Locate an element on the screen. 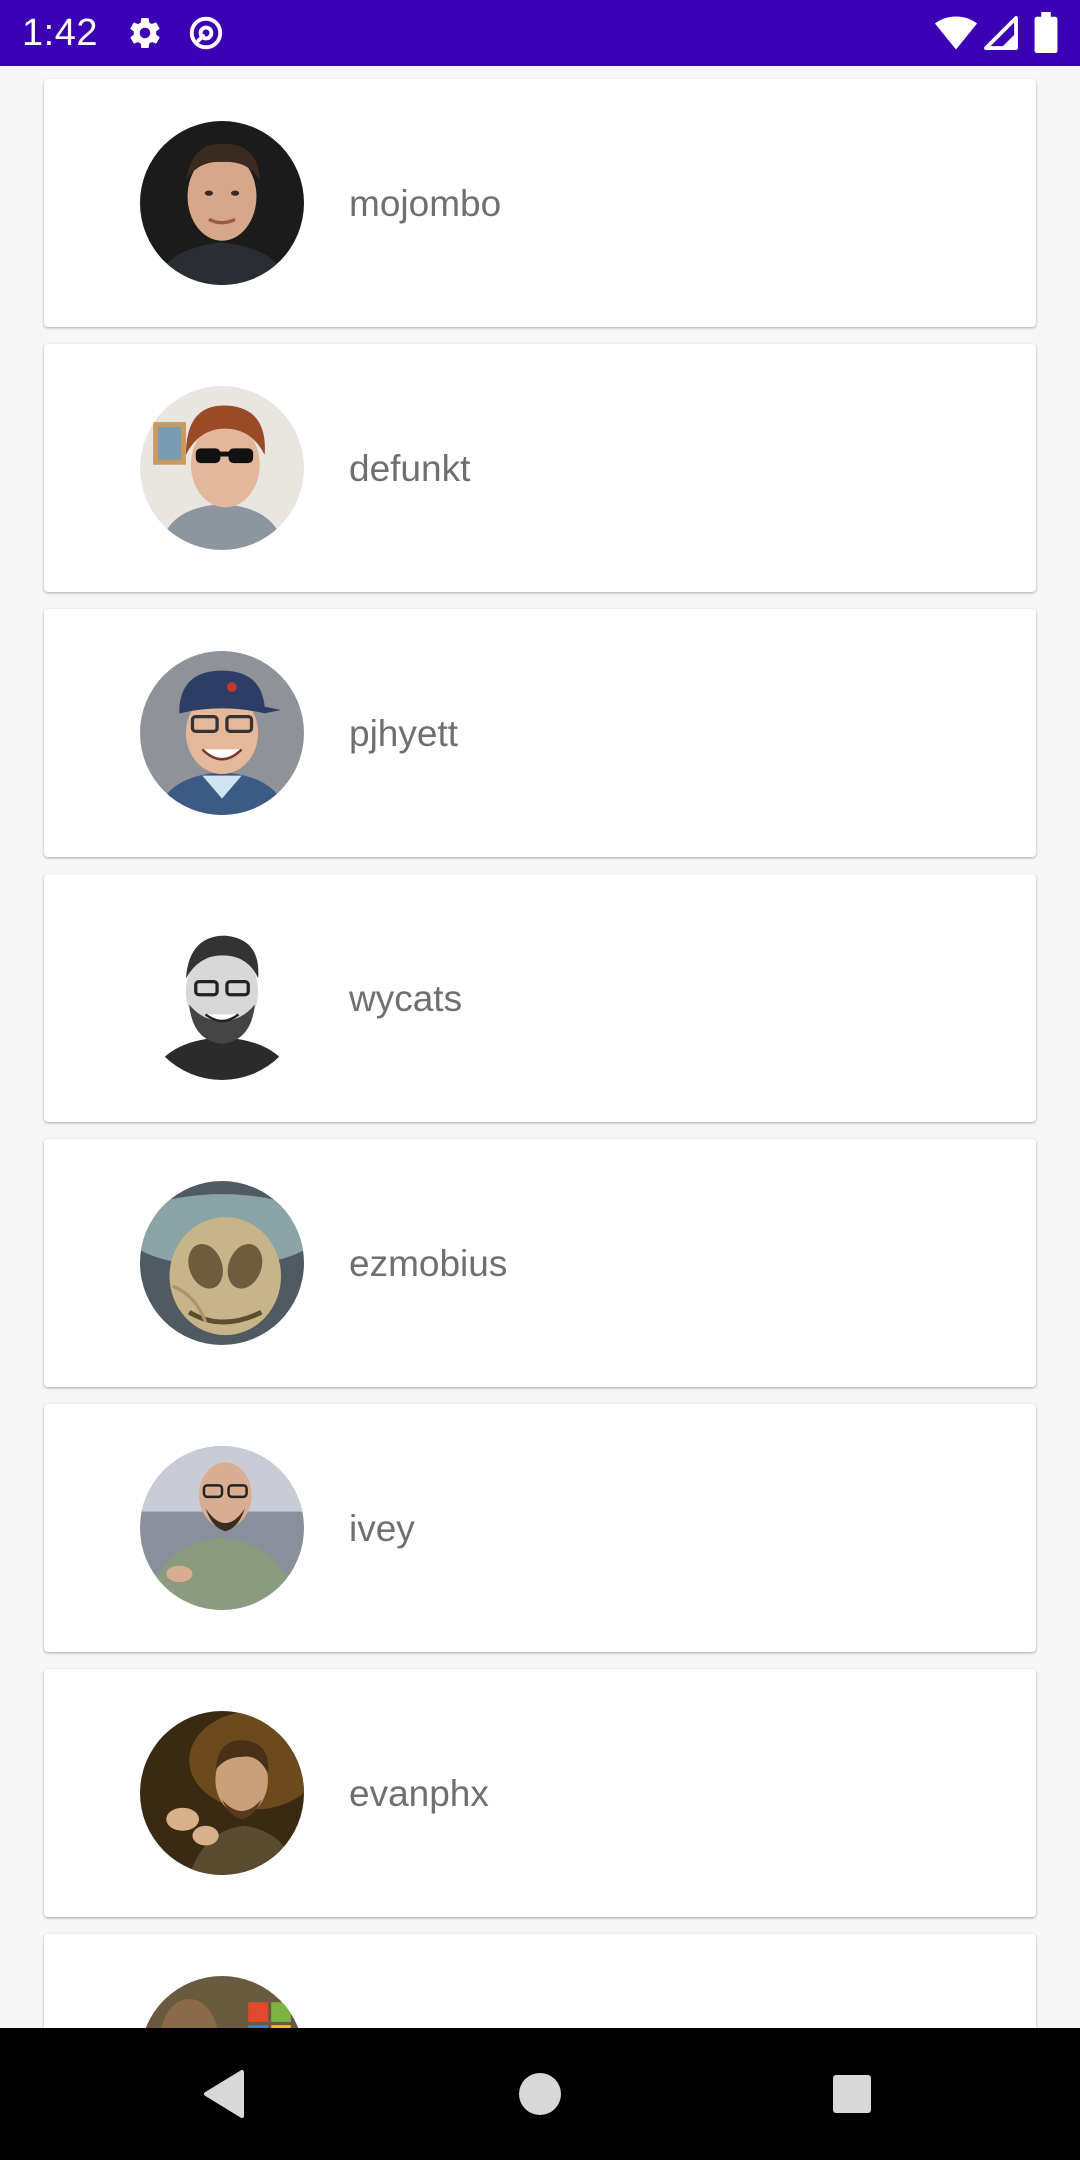 This screenshot has width=1080, height=2160. user-card: mojombo is located at coordinates (540, 203).